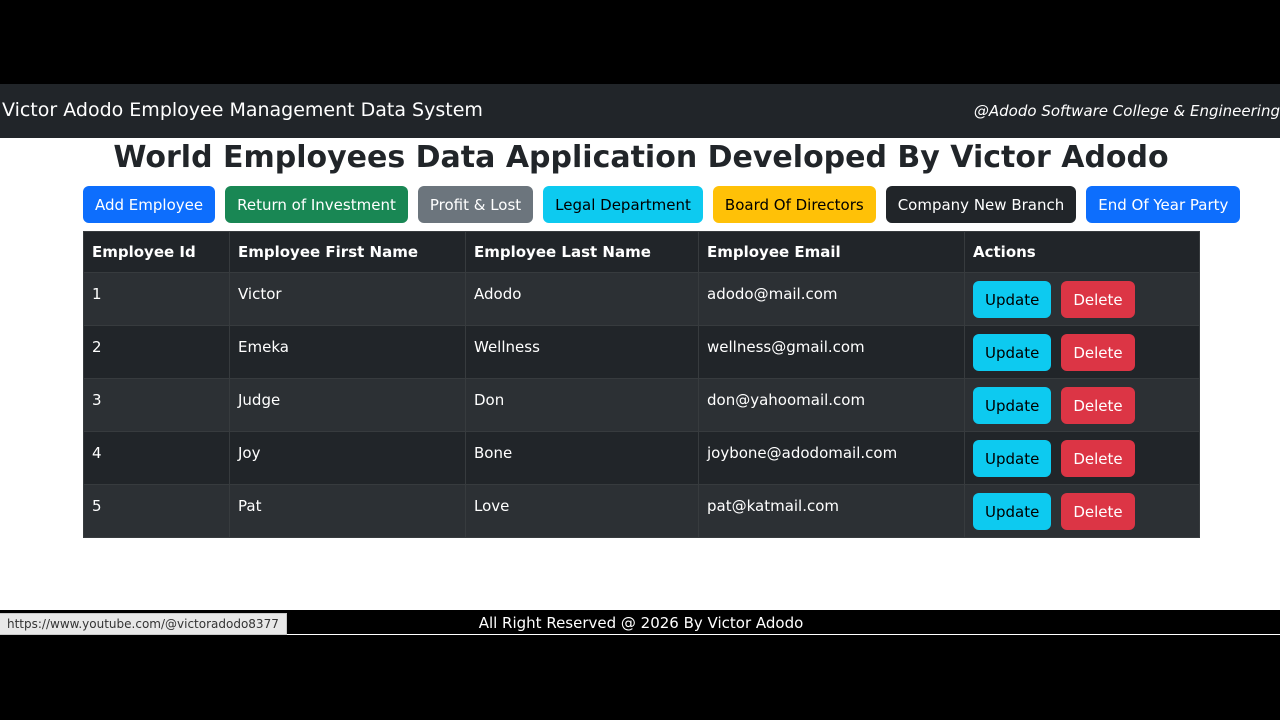 The width and height of the screenshot is (1280, 720). I want to click on board-of-directors-button: Board Of Directors, so click(794, 204).